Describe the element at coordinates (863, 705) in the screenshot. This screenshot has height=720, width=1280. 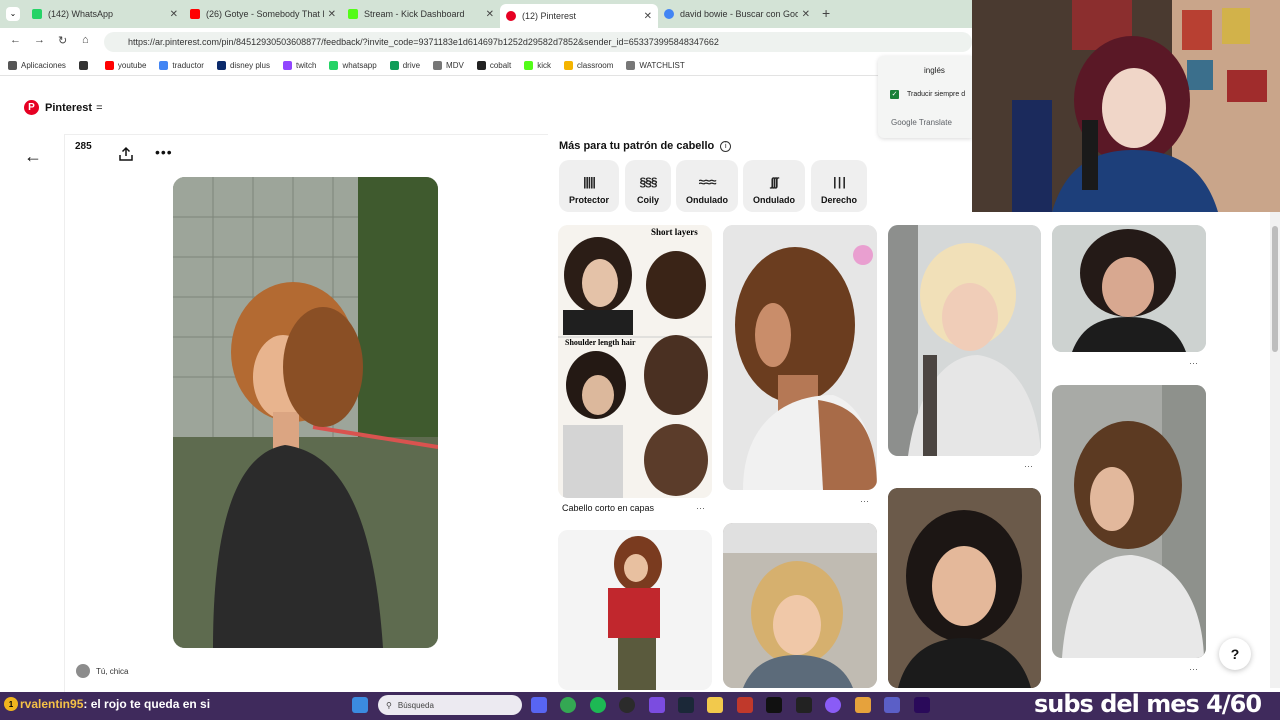
I see `browser-icon` at that location.